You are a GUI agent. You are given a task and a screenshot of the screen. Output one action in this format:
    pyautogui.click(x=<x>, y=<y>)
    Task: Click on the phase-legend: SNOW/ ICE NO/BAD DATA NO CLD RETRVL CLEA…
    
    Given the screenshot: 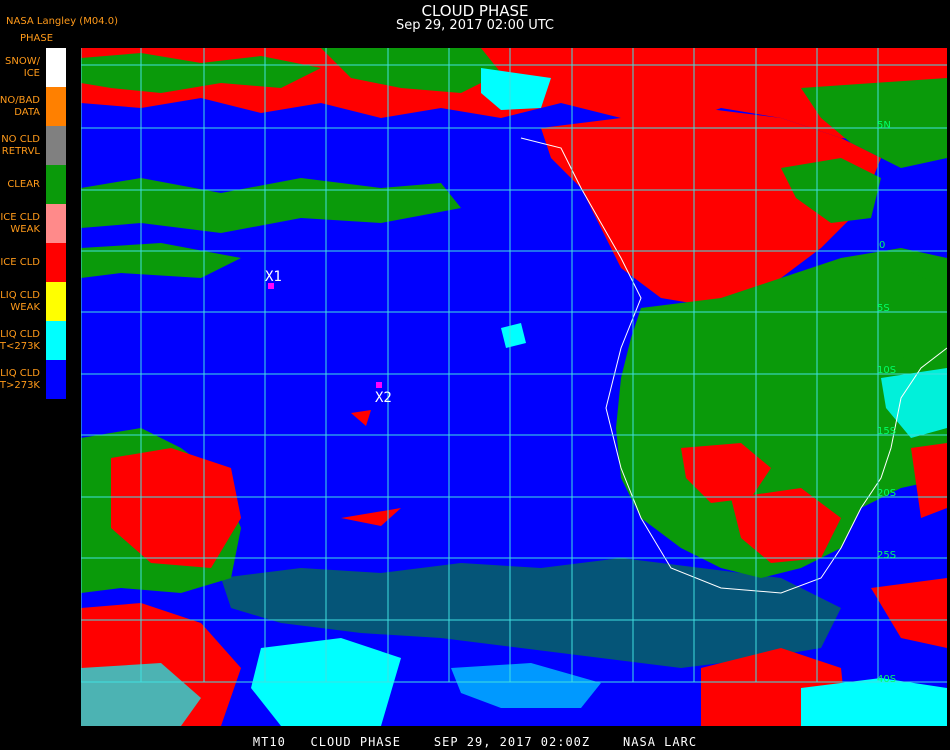 What is the action you would take?
    pyautogui.click(x=33, y=224)
    